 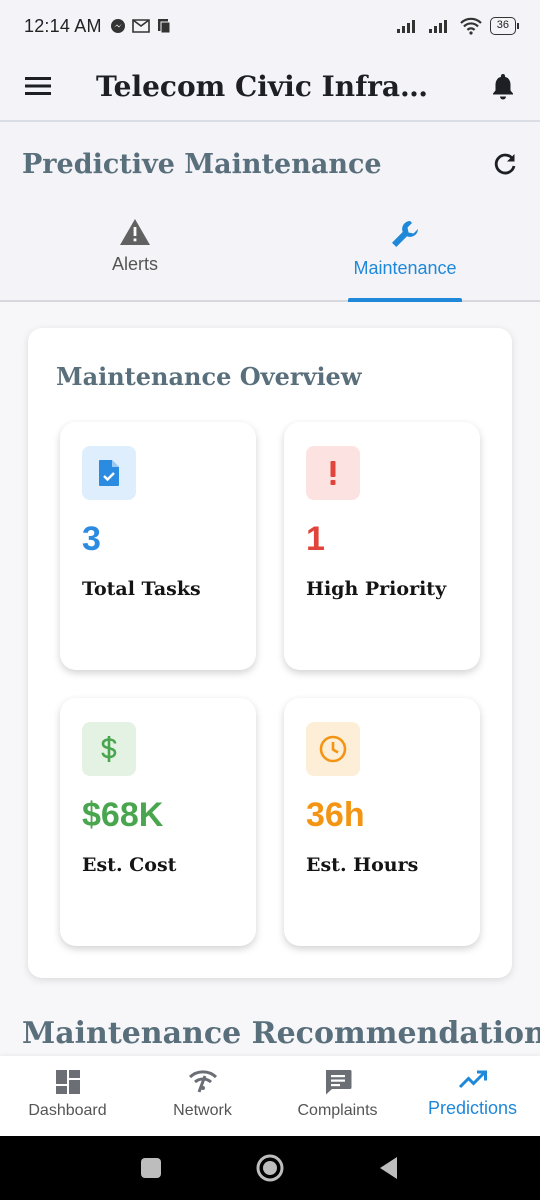 What do you see at coordinates (362, 865) in the screenshot?
I see `stat-label: Est. Hours` at bounding box center [362, 865].